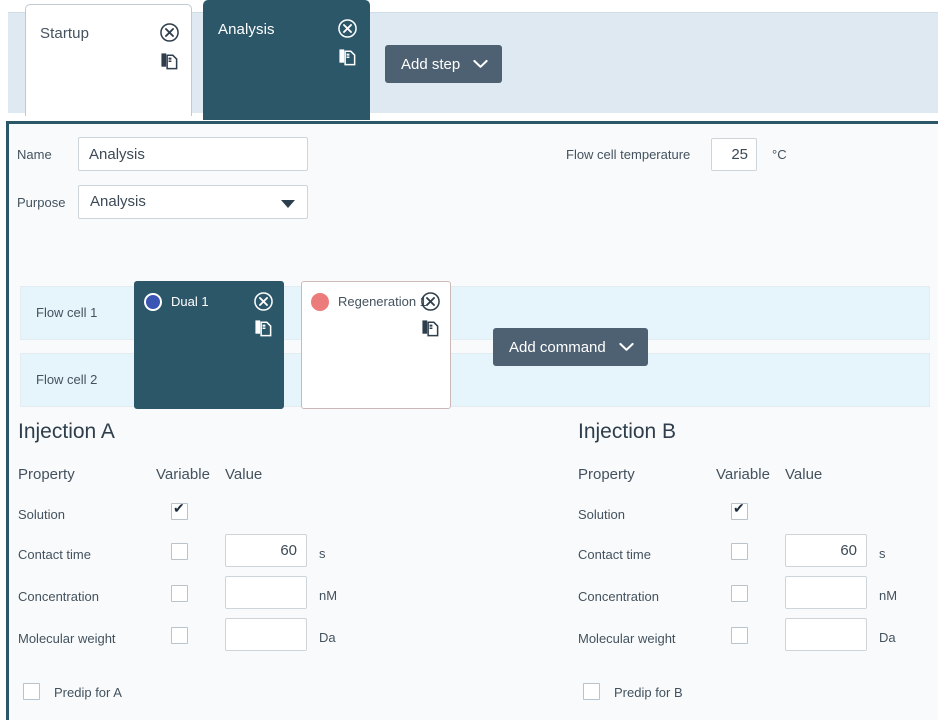 The image size is (938, 720). I want to click on add-command-button: Add command, so click(570, 347).